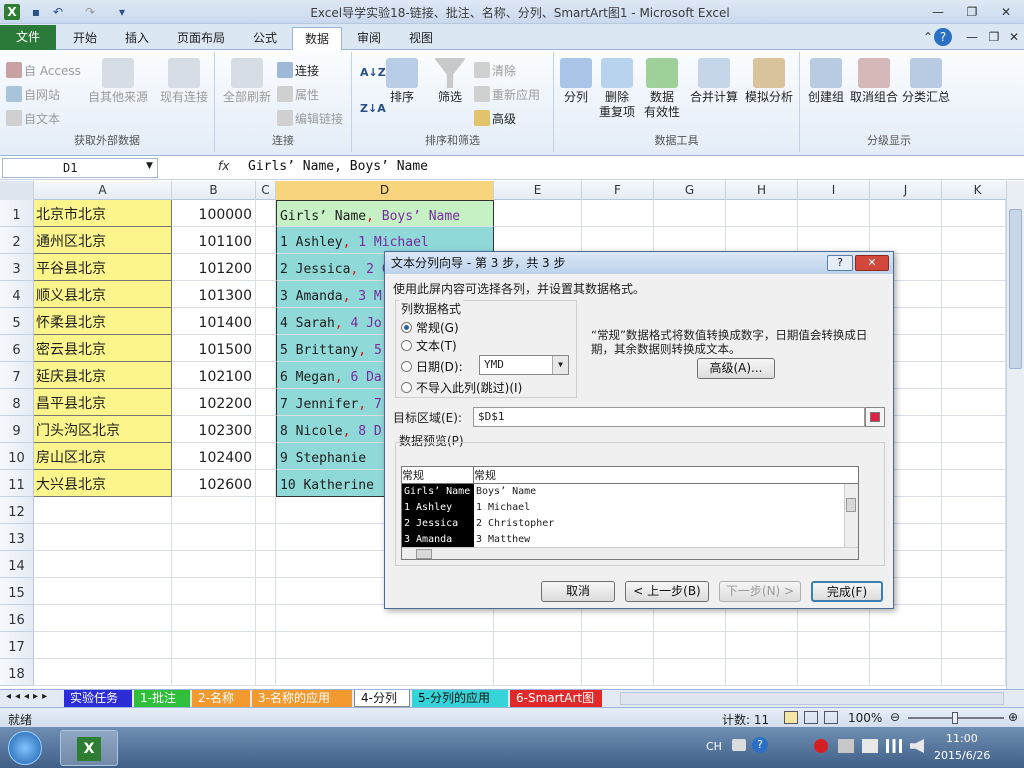  I want to click on zoom-slider, so click(956, 718).